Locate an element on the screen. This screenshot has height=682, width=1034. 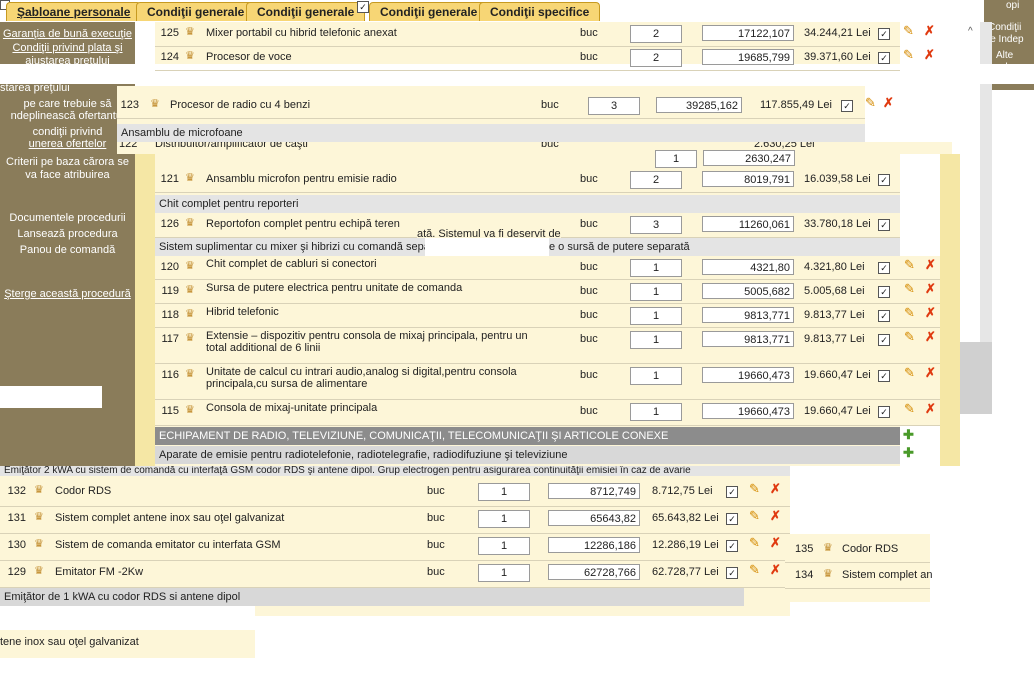
right-panel-line: le Indep is located at coordinates (1006, 40).